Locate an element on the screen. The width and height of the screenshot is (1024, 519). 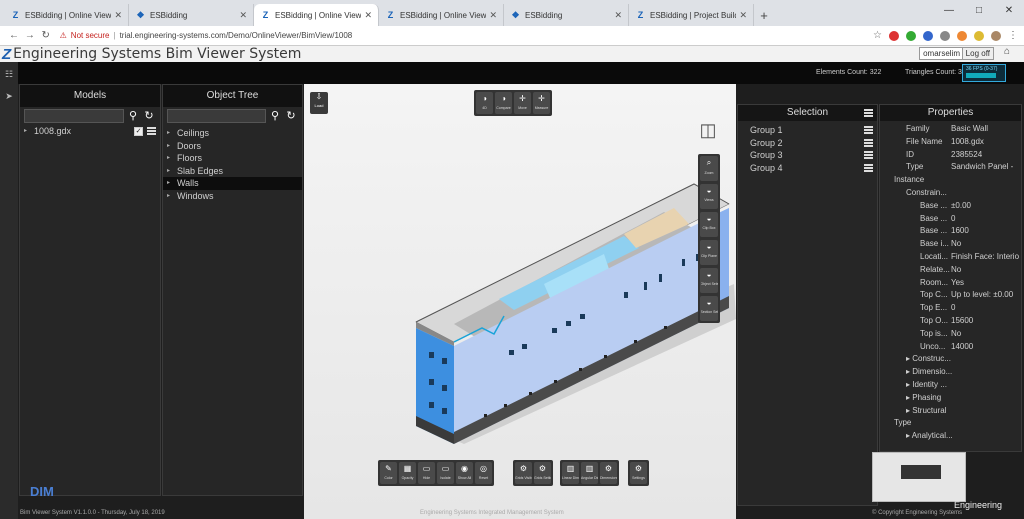
browser-tab: Z ESBidding | Project Builder - ESB✕ is located at coordinates (691, 15).